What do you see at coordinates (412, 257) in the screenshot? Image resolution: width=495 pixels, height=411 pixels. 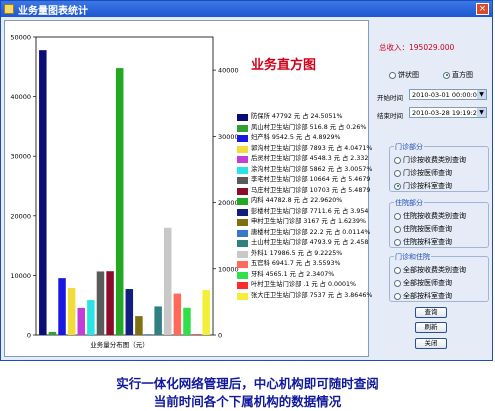 I see `combined-group-title: 门诊和住院` at bounding box center [412, 257].